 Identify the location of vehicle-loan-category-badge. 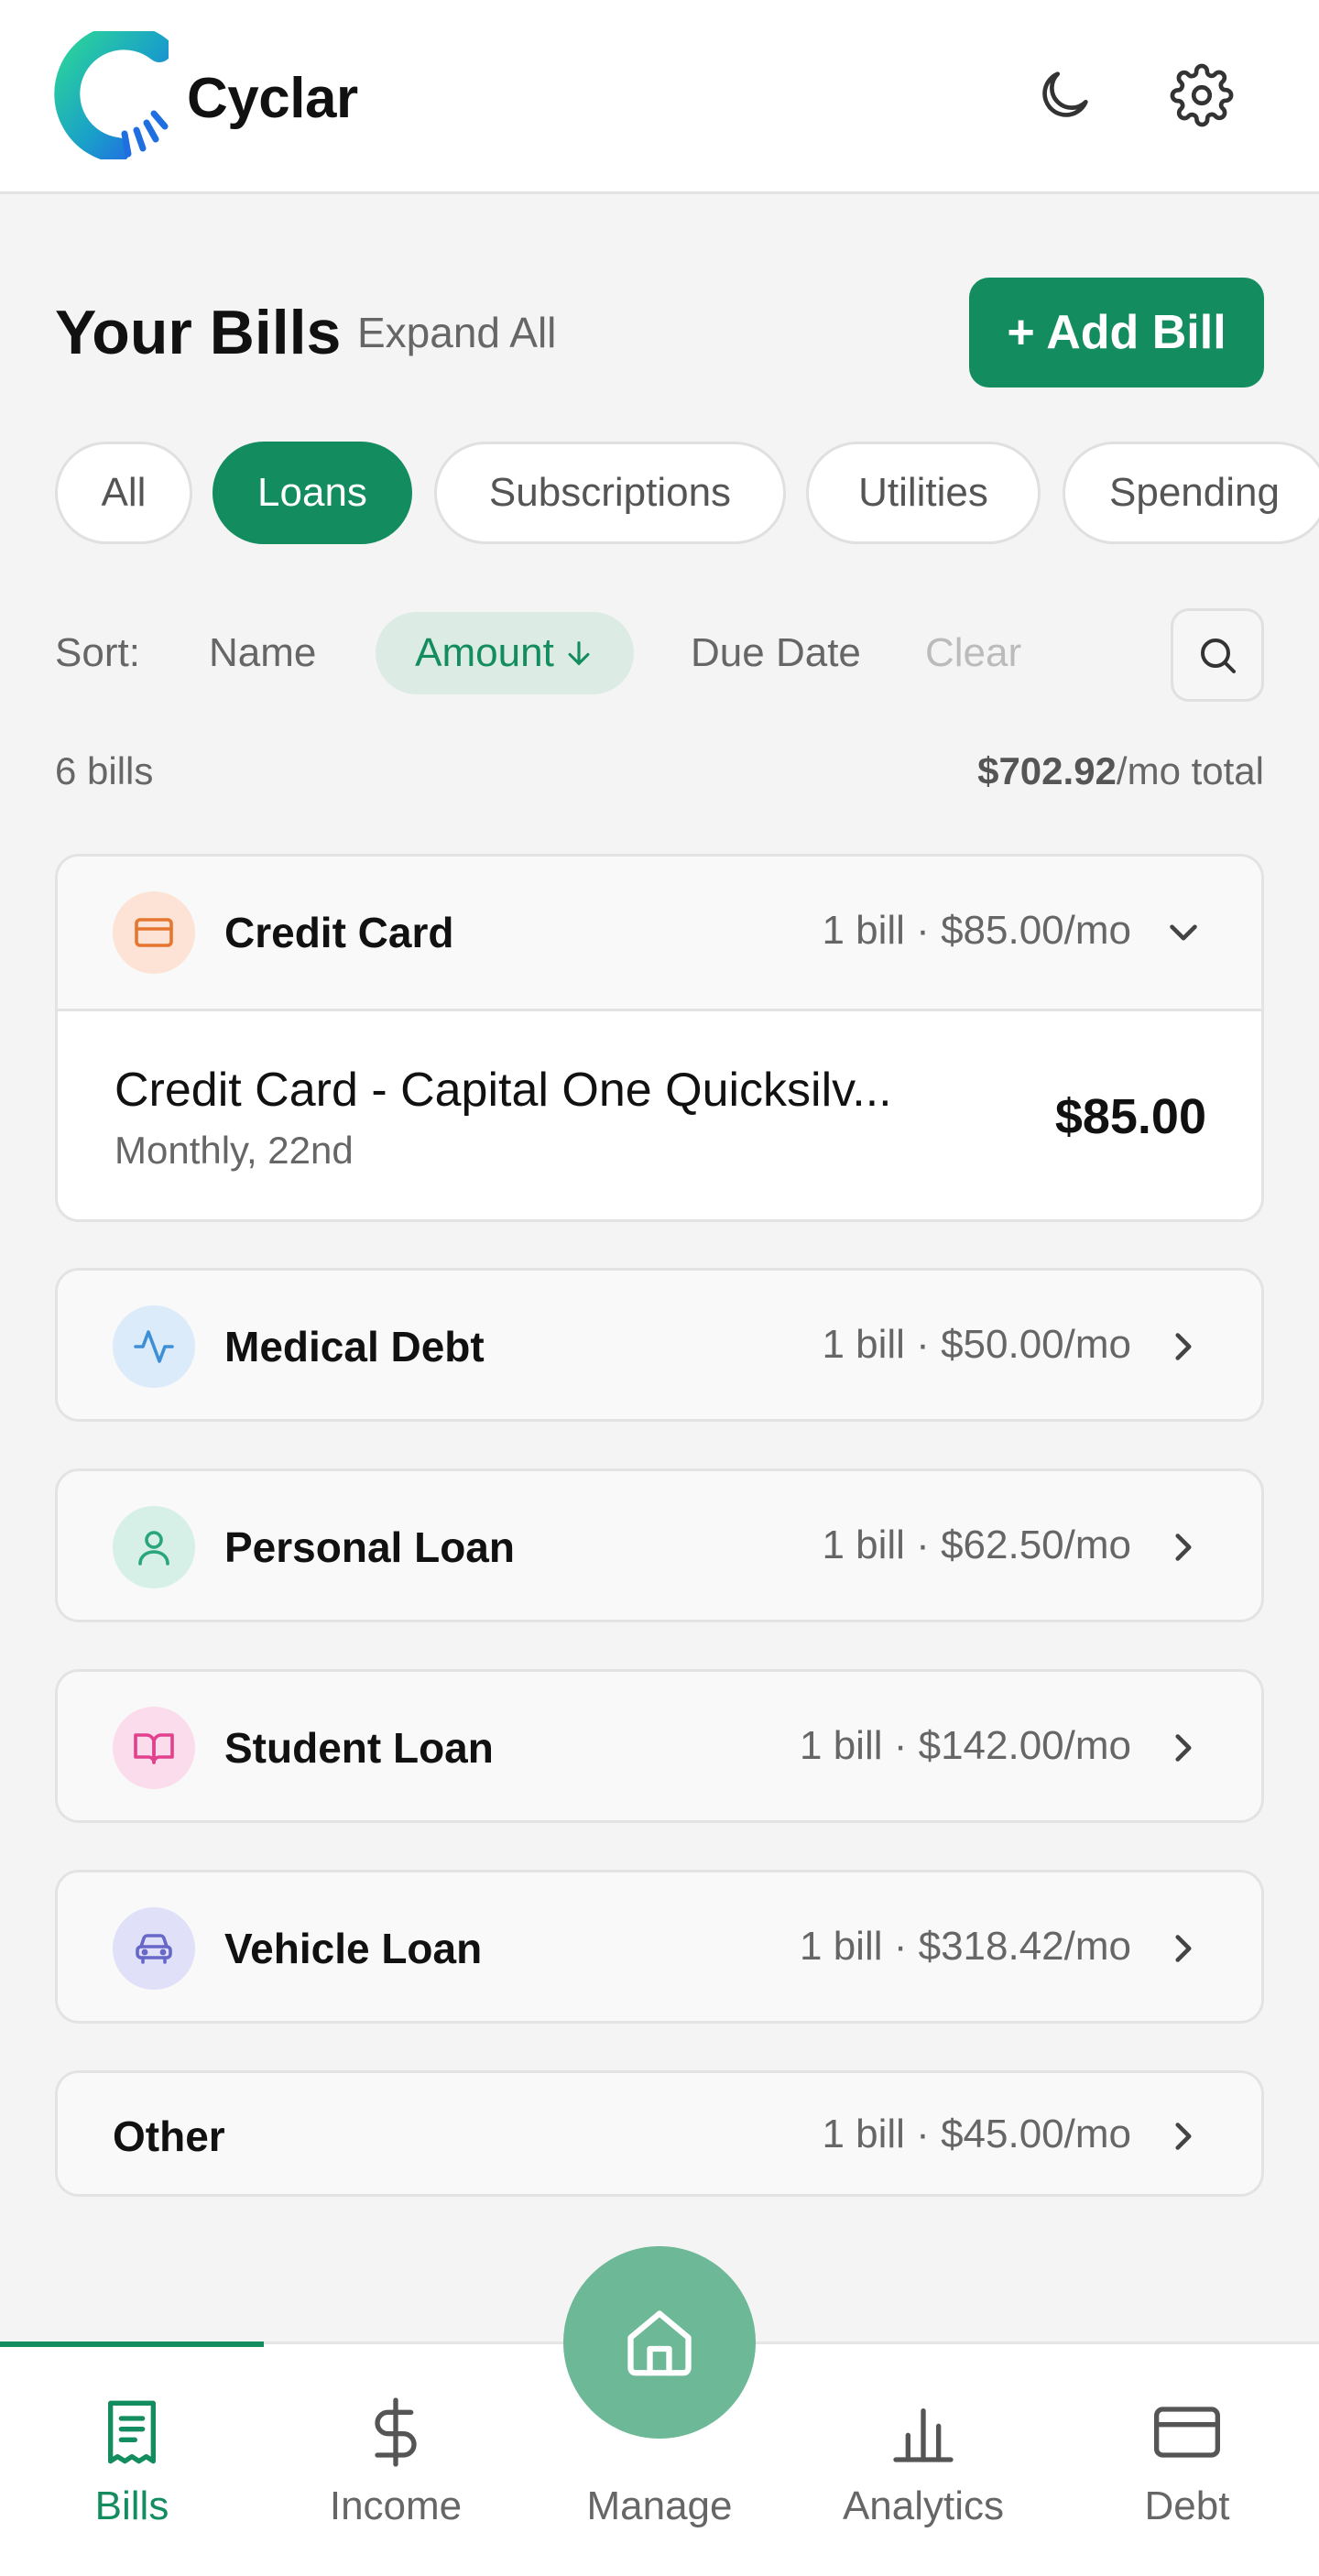
(154, 1948).